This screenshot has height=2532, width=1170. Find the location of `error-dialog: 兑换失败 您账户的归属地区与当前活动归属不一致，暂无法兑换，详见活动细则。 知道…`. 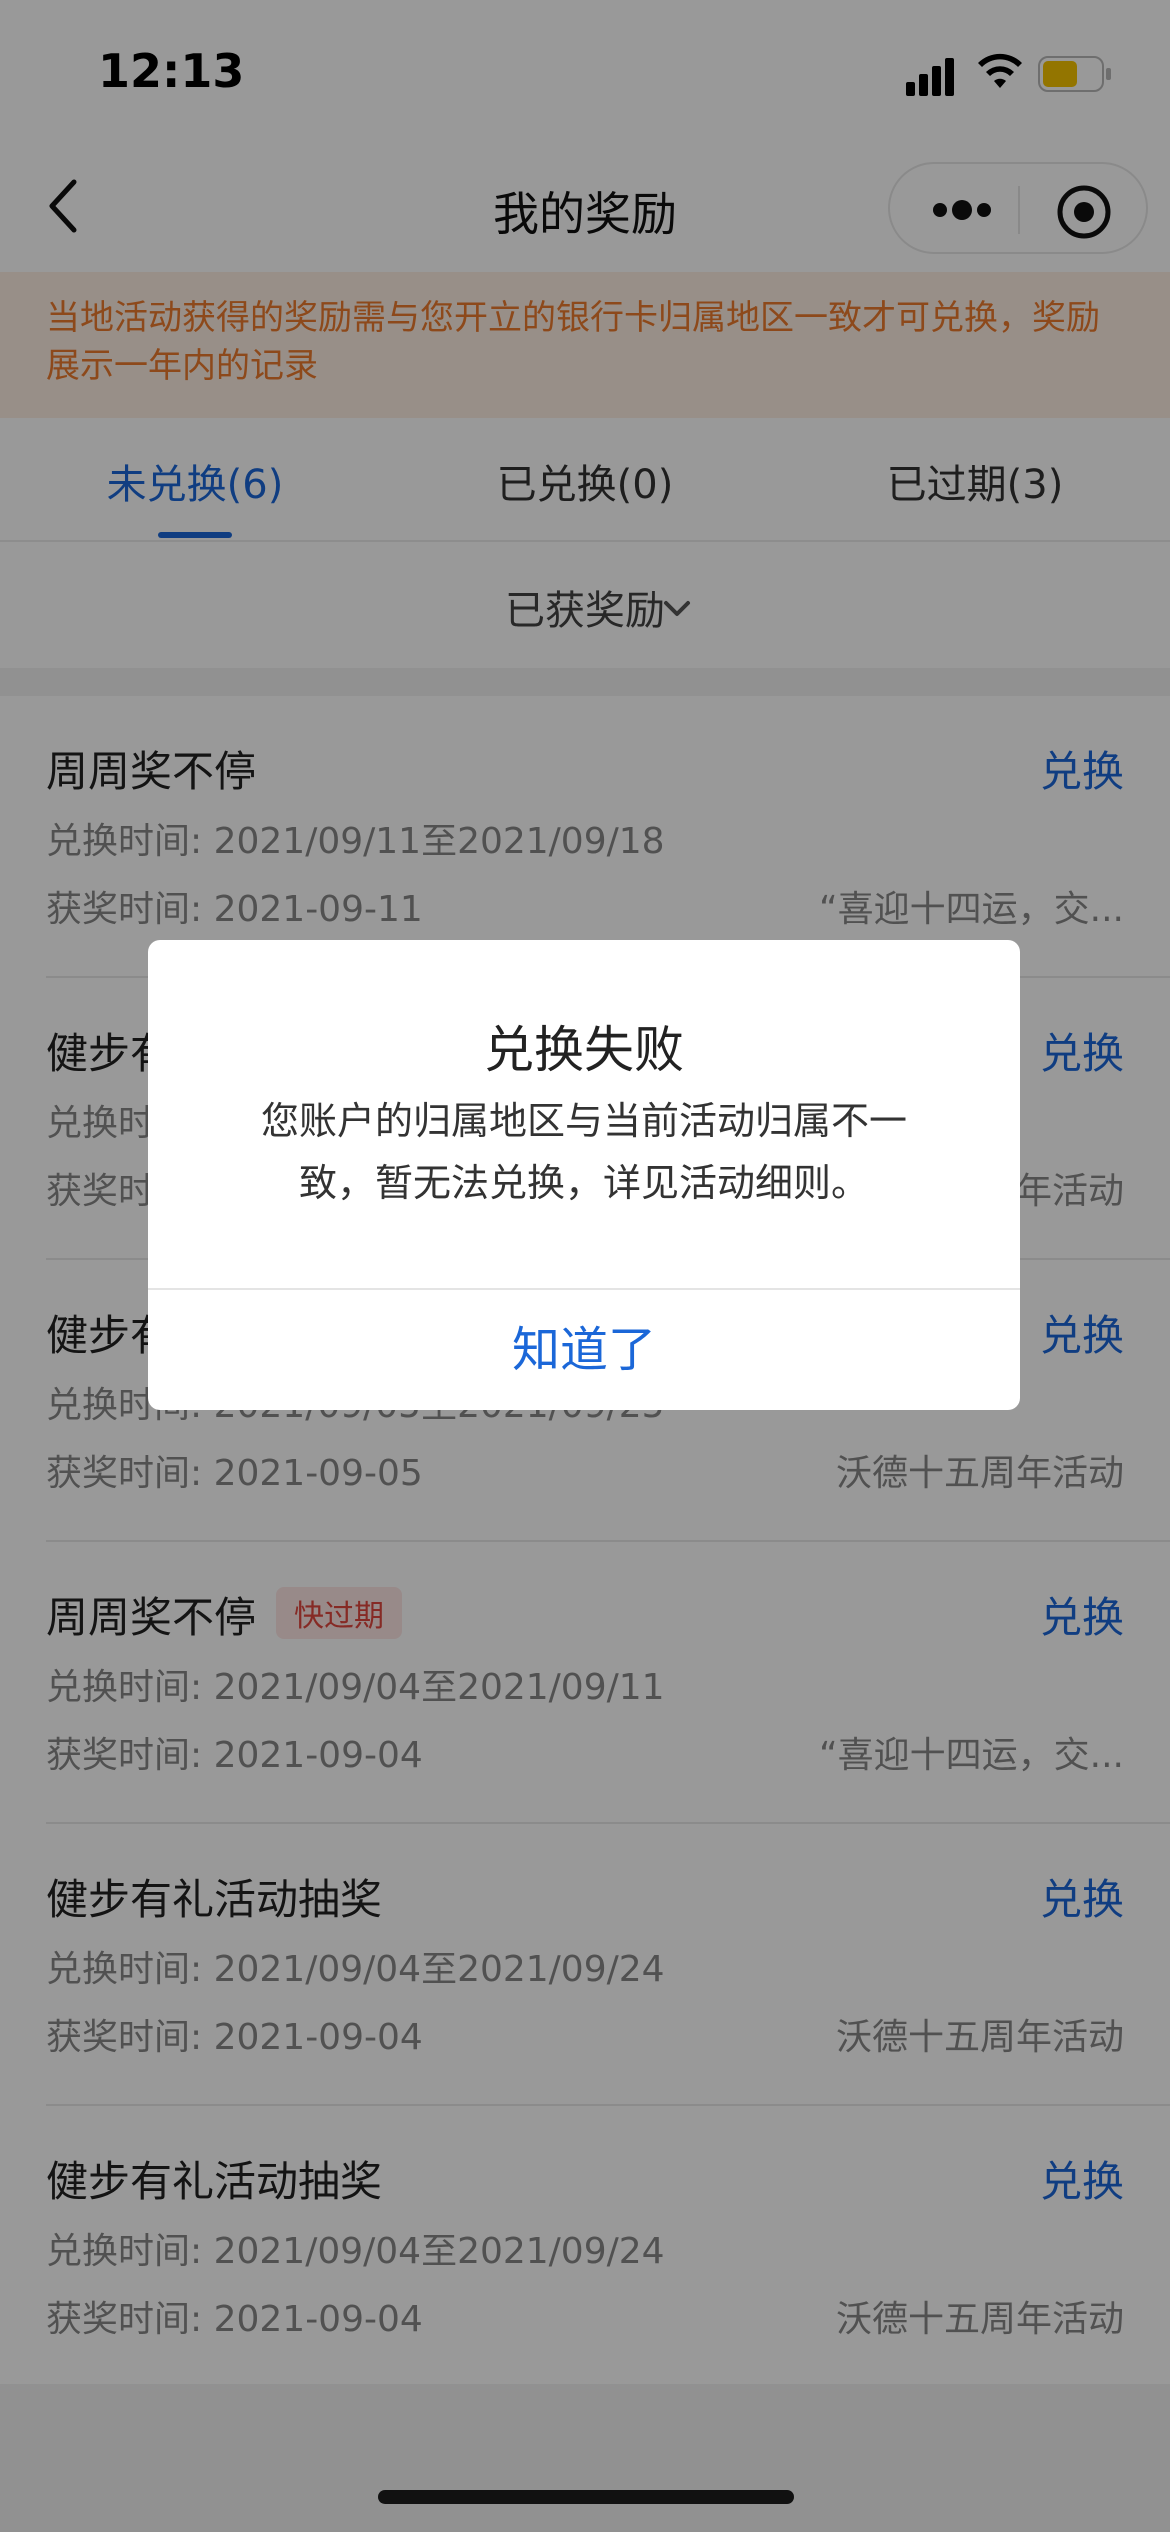

error-dialog: 兑换失败 您账户的归属地区与当前活动归属不一致，暂无法兑换，详见活动细则。 知道… is located at coordinates (584, 1175).